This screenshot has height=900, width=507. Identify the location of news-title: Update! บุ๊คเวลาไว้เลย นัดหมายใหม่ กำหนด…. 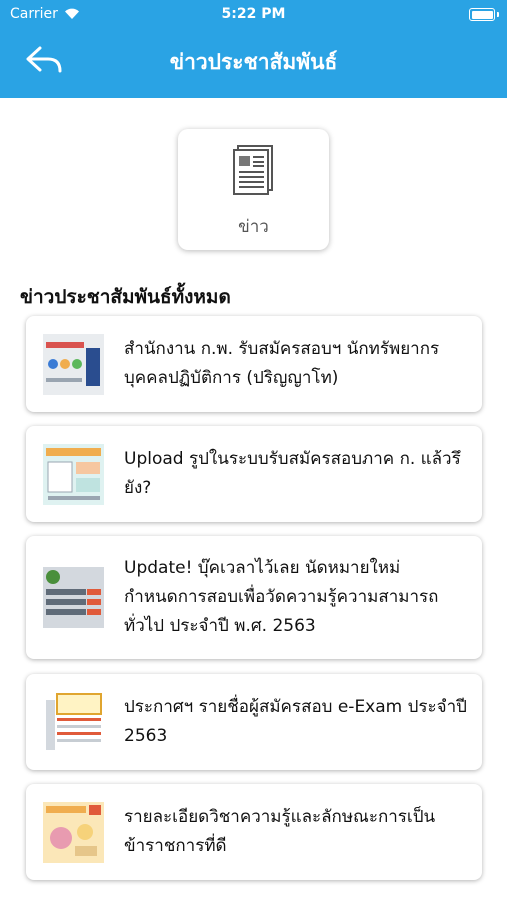
(281, 597).